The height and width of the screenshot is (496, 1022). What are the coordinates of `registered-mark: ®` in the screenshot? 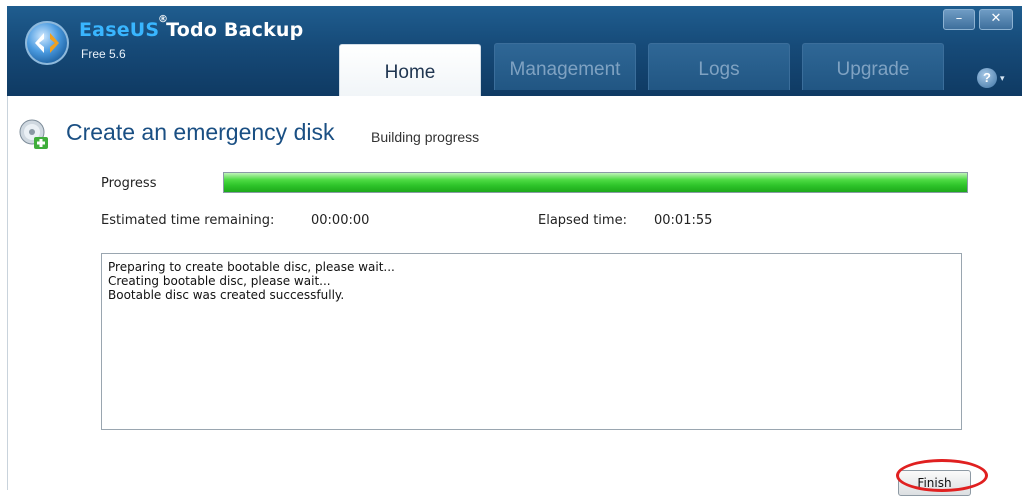 It's located at (163, 19).